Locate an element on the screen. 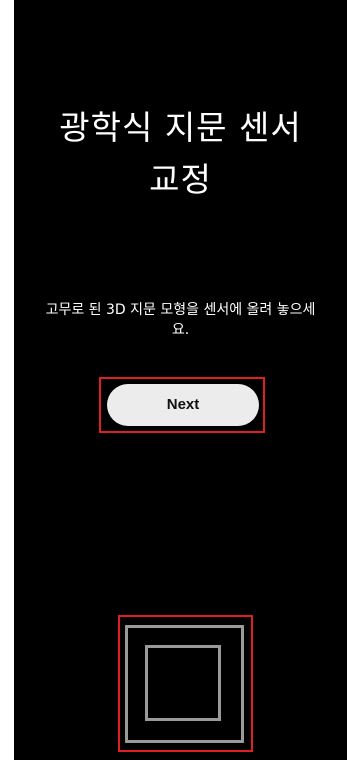  fingerprint-sensor-inner-square-icon is located at coordinates (183, 683).